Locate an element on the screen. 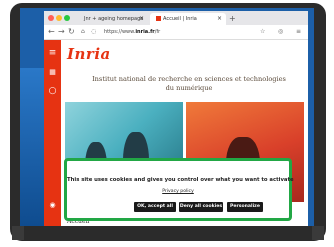  tablet-stand-right is located at coordinates (318, 233).